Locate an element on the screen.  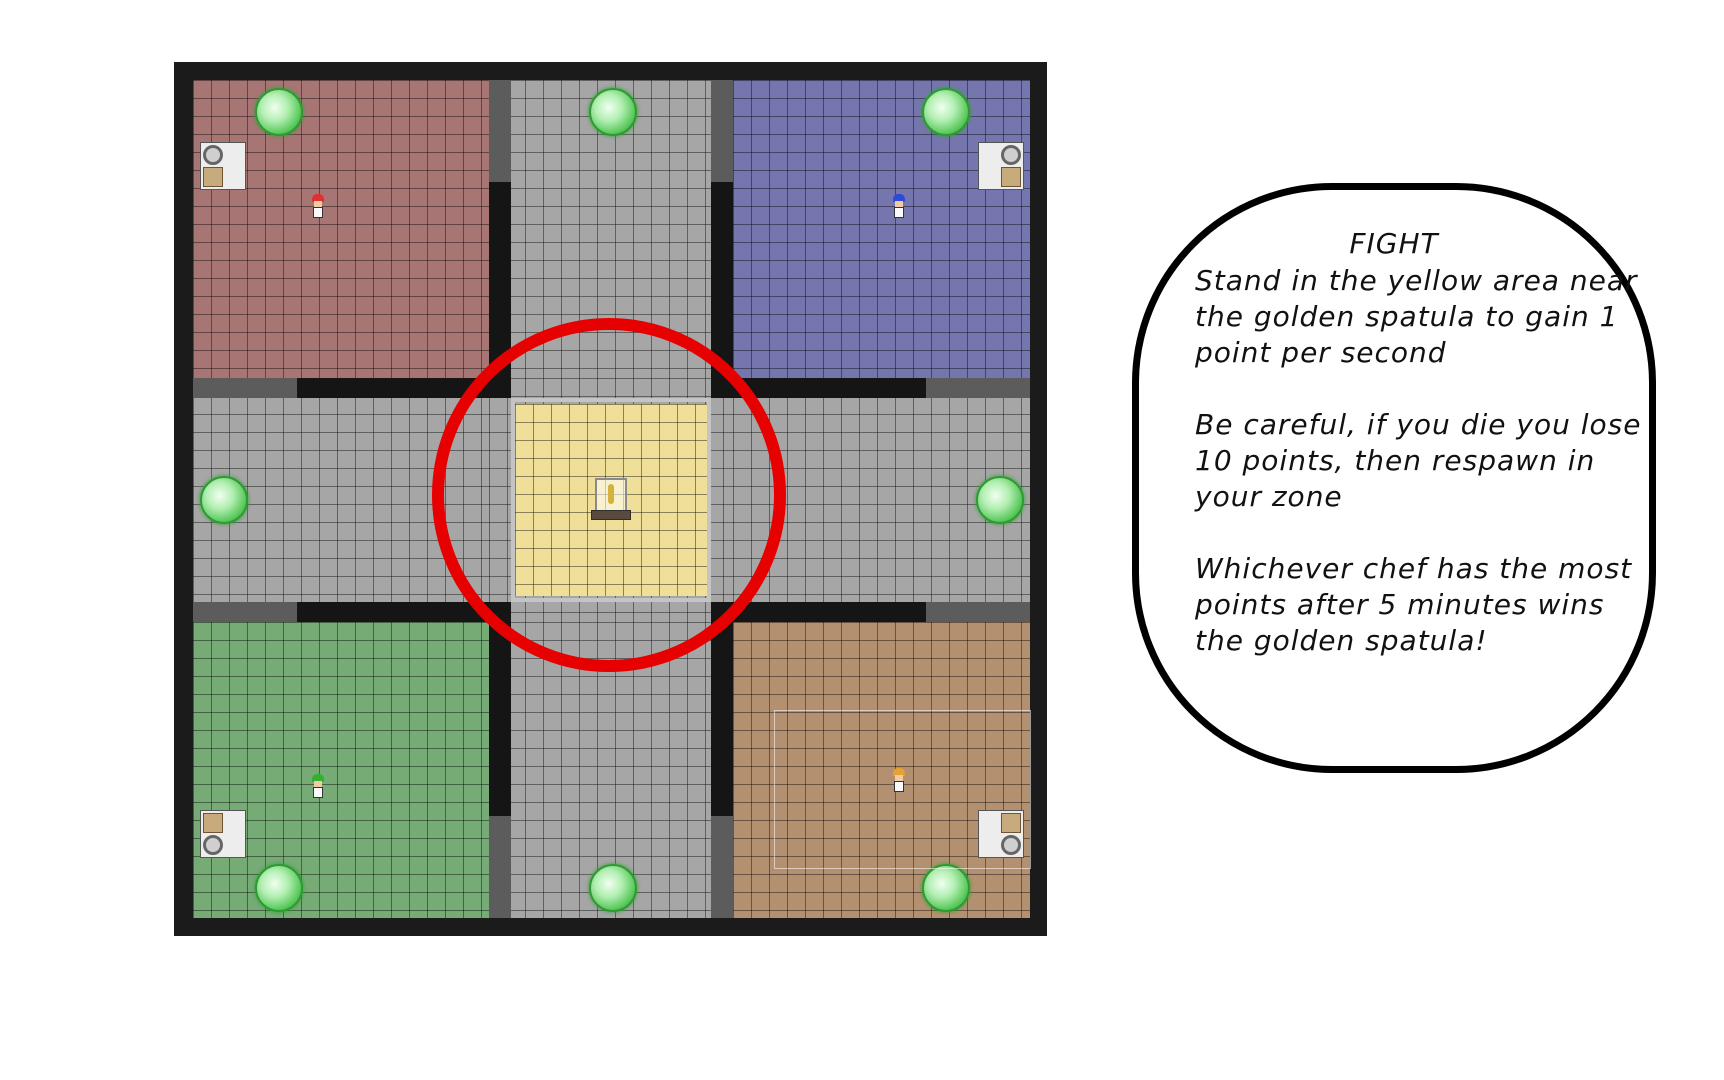
chef-red-icon is located at coordinates (318, 206).